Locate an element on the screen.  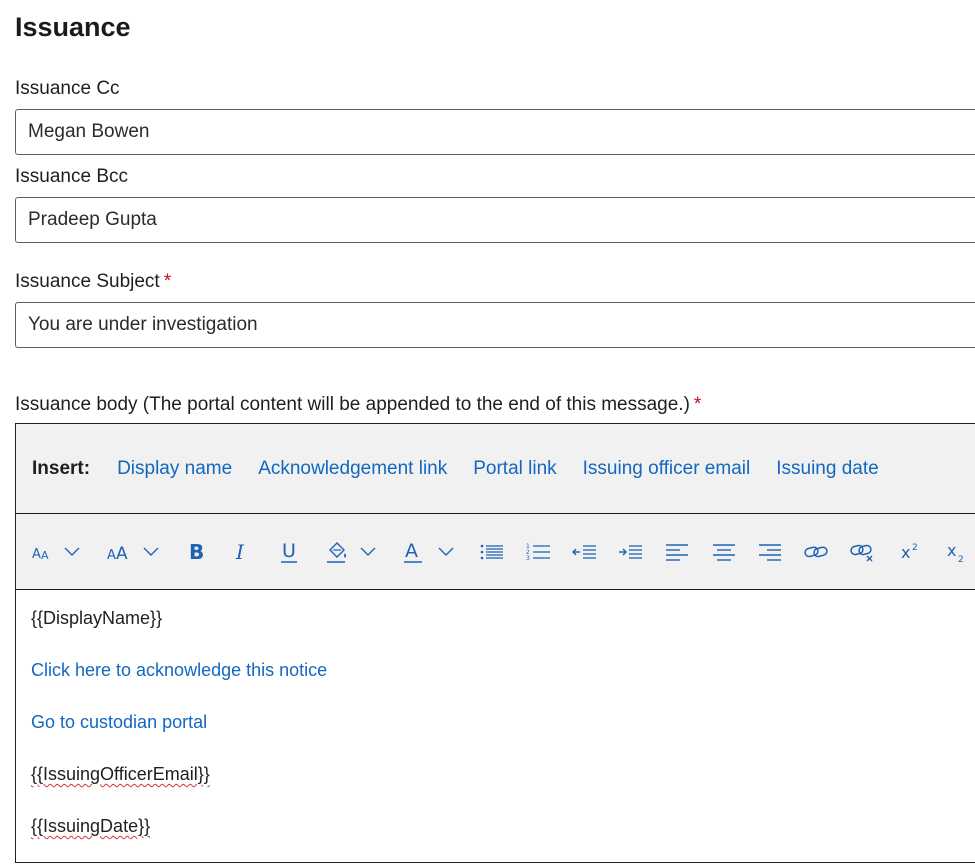
cc-label: Issuance Cc is located at coordinates (67, 88).